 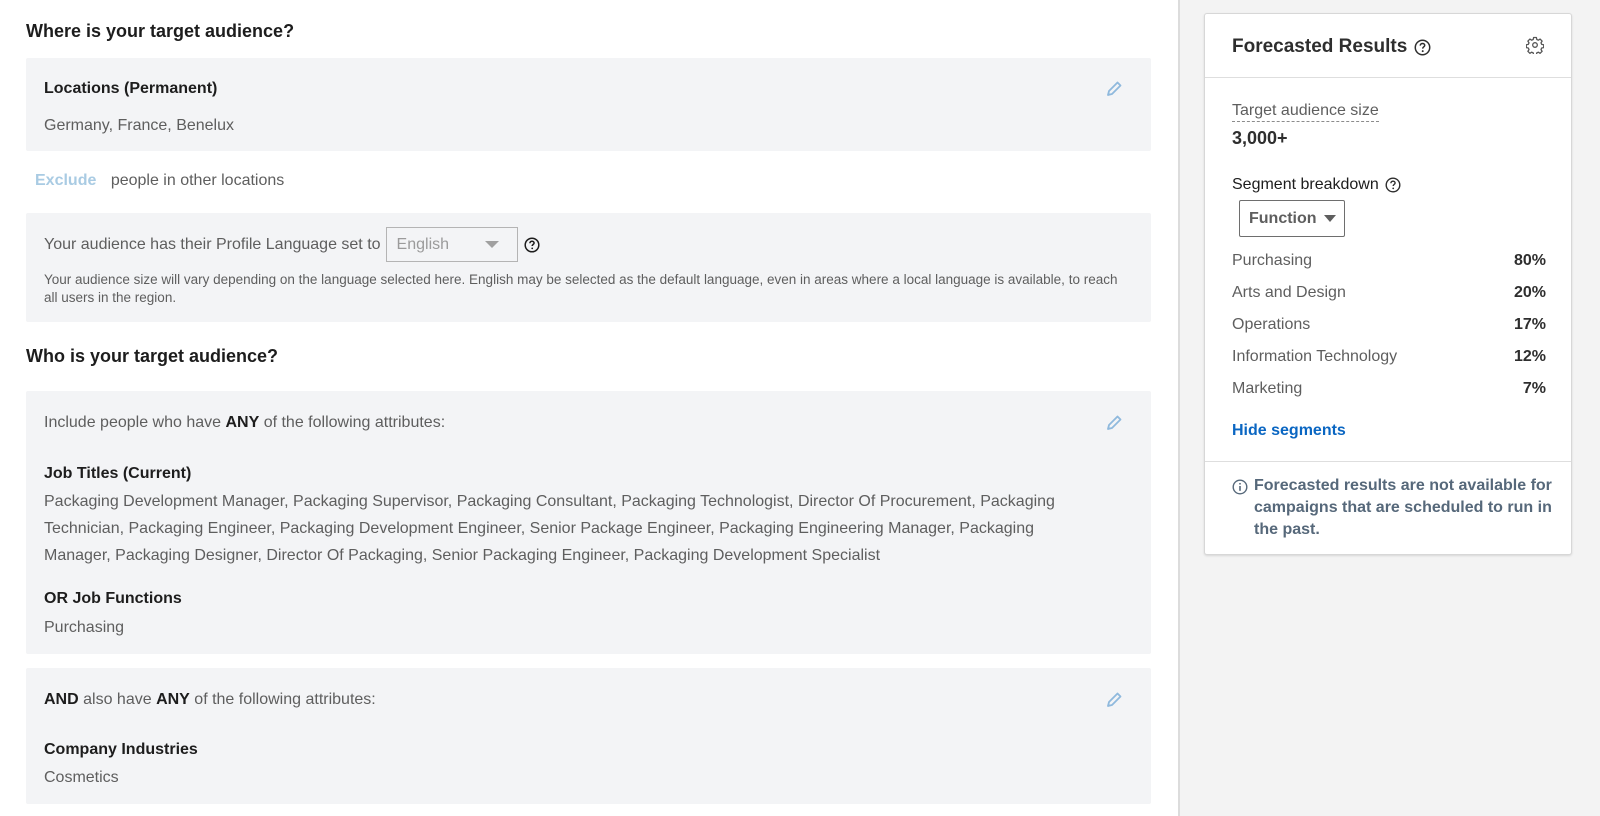 I want to click on locations-label: Locations (Permanent), so click(x=131, y=88).